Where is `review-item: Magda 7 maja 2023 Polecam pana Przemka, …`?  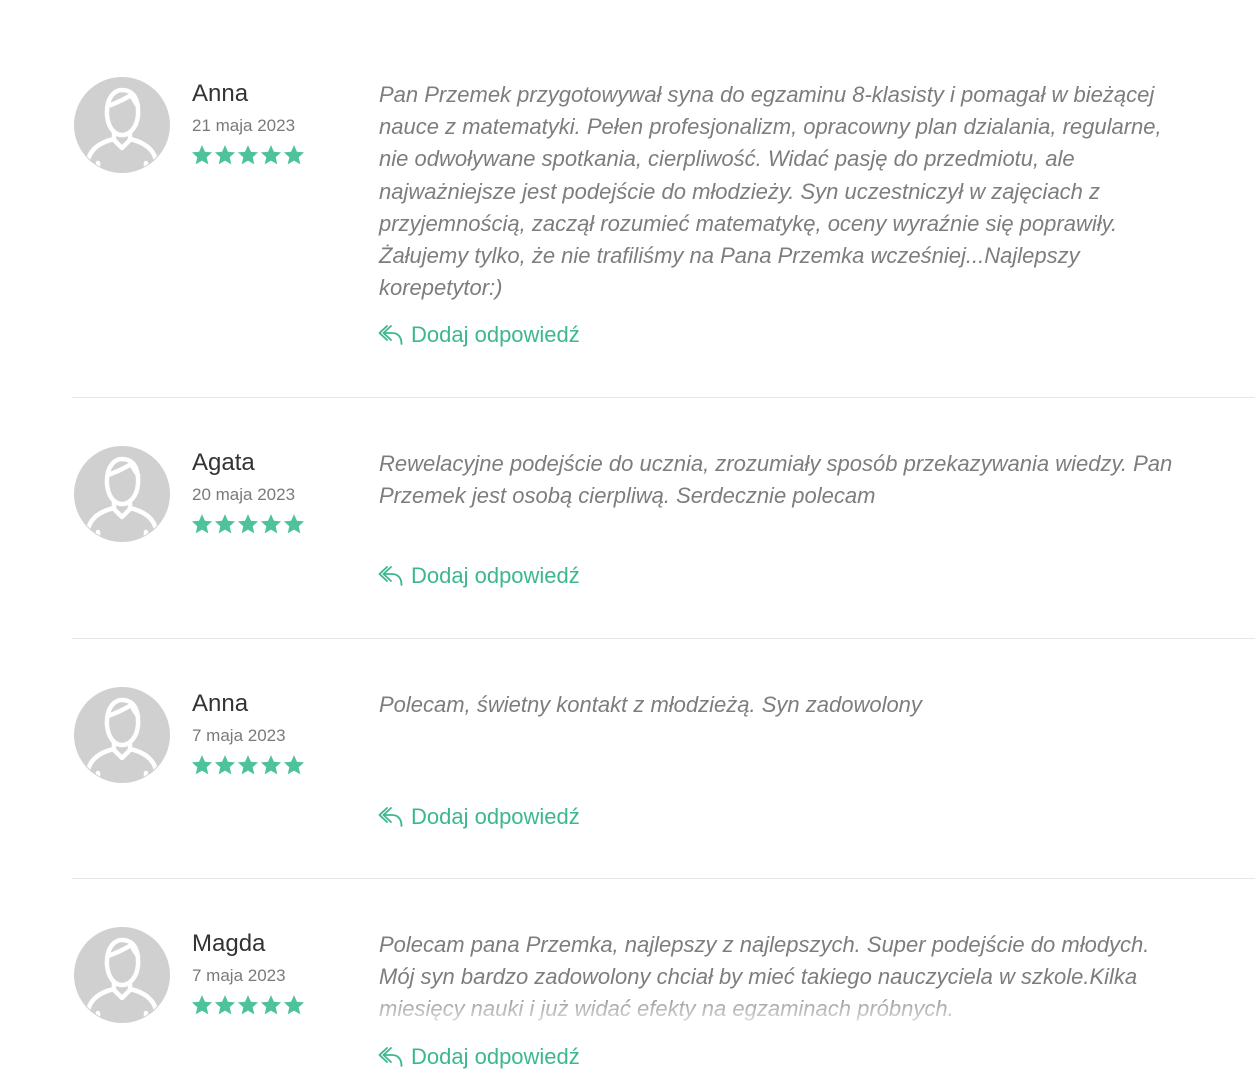
review-item: Magda 7 maja 2023 Polecam pana Przemka, … is located at coordinates (663, 1008).